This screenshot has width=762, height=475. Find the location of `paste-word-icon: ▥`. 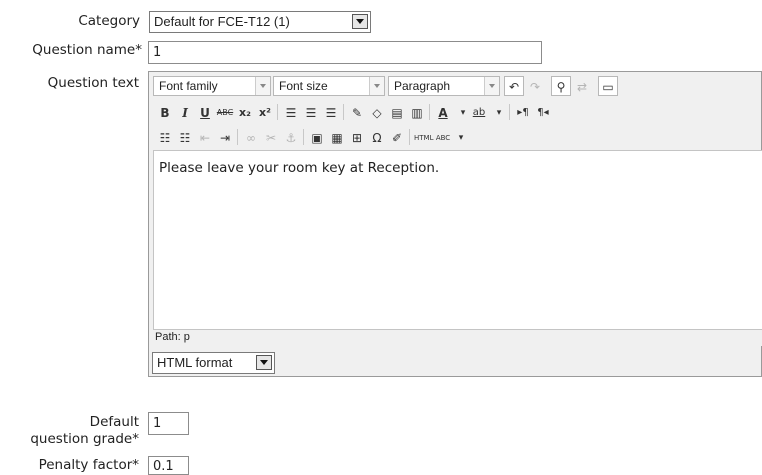

paste-word-icon: ▥ is located at coordinates (417, 112).